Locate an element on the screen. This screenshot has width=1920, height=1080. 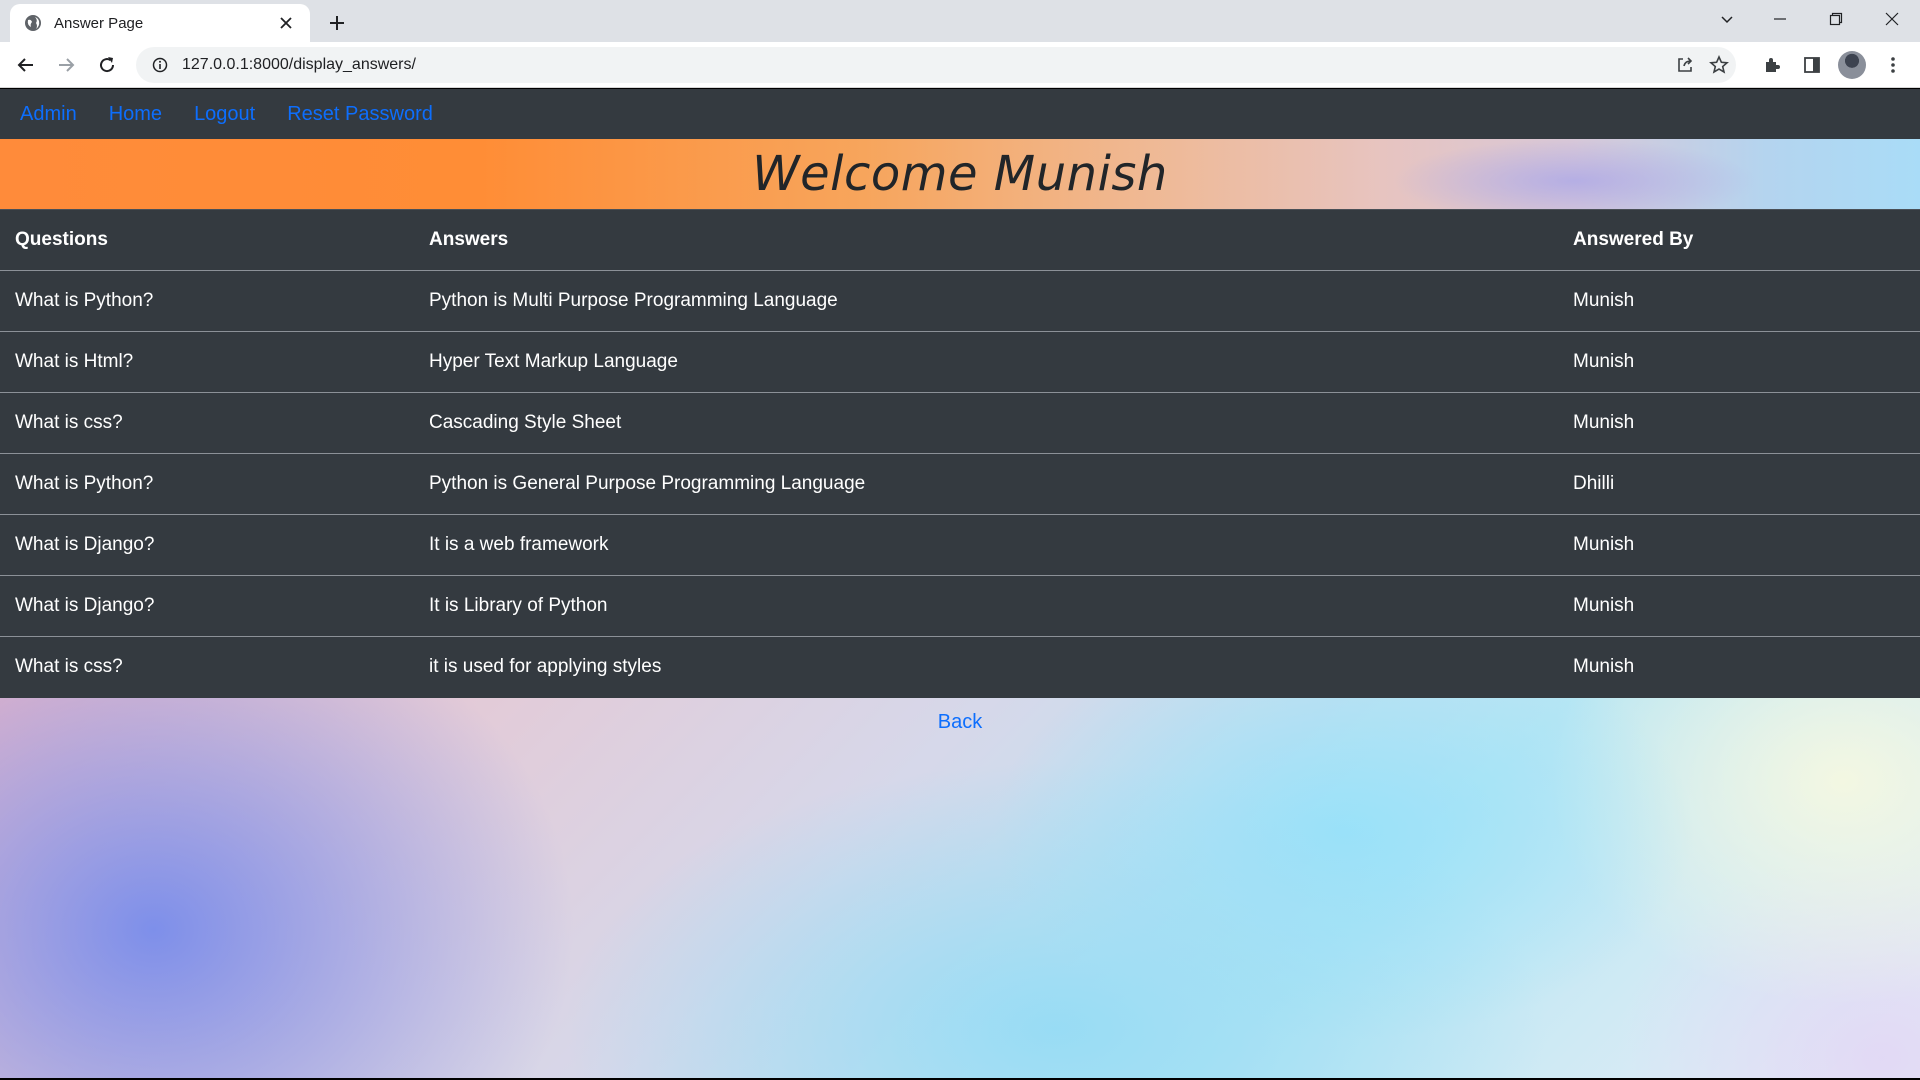
table-header-row: Questions Answers Answered By is located at coordinates (960, 240).